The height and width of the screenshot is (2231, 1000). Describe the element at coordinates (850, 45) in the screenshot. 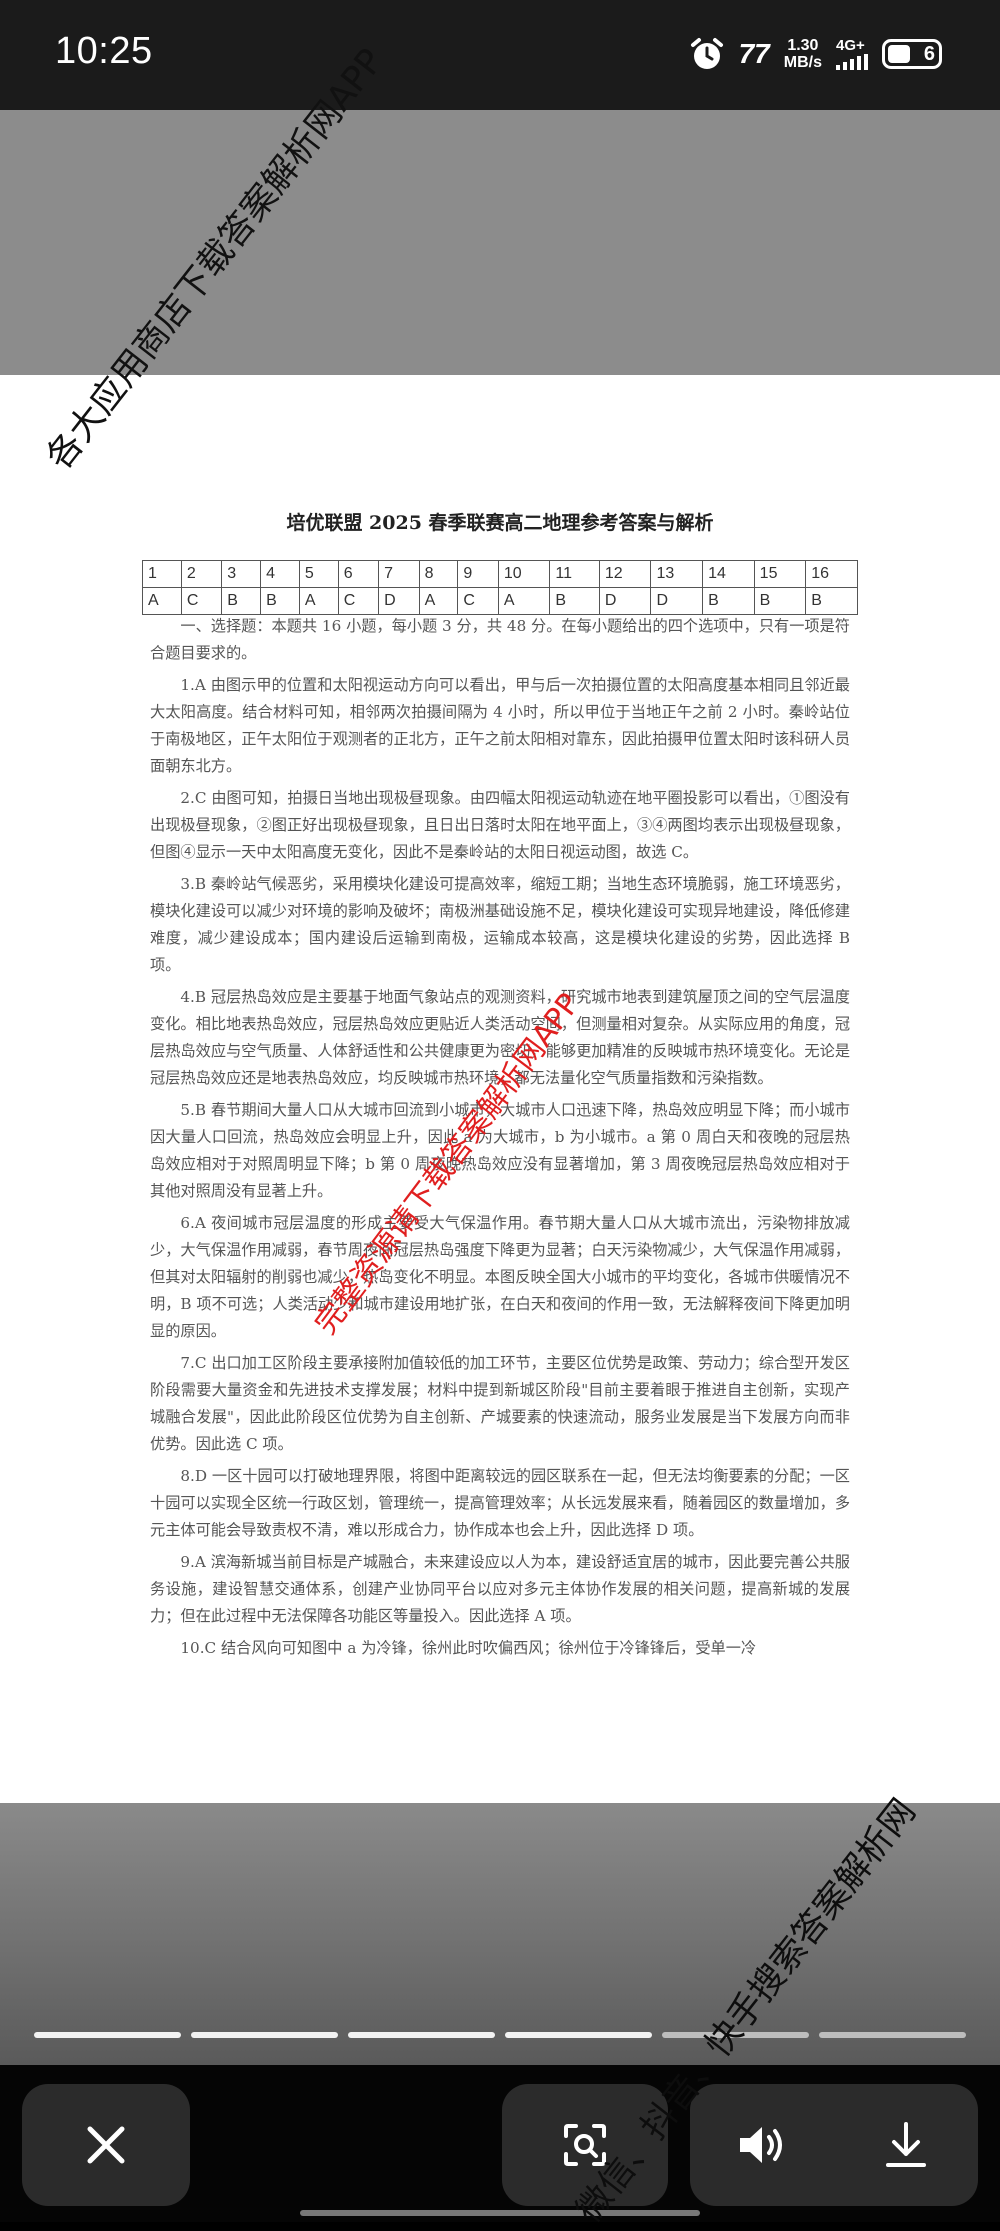

I see `network-type: 4G+` at that location.